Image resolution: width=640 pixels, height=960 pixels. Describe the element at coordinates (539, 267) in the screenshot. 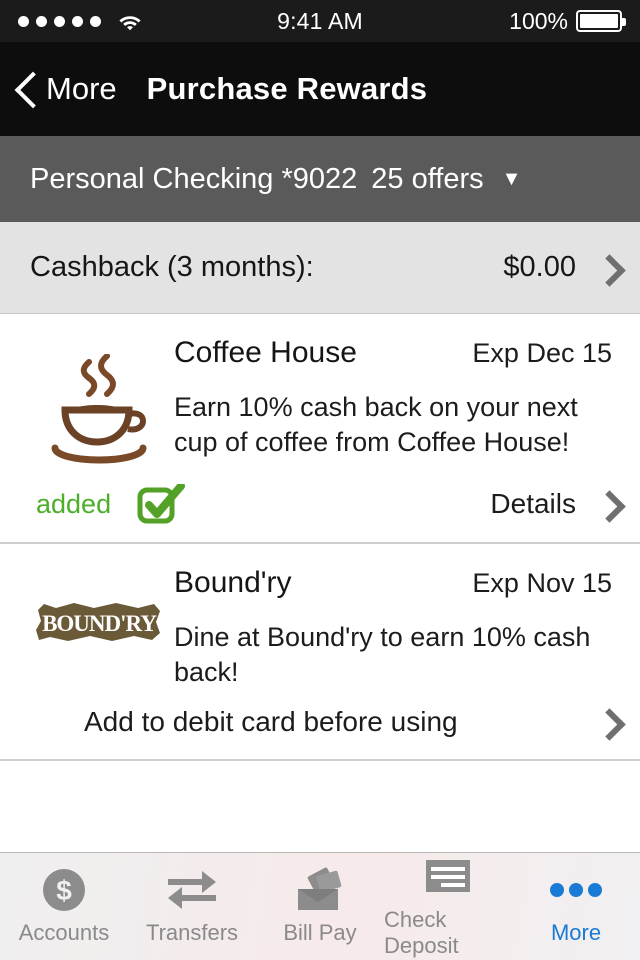

I see `cashback-amount: $0.00` at that location.